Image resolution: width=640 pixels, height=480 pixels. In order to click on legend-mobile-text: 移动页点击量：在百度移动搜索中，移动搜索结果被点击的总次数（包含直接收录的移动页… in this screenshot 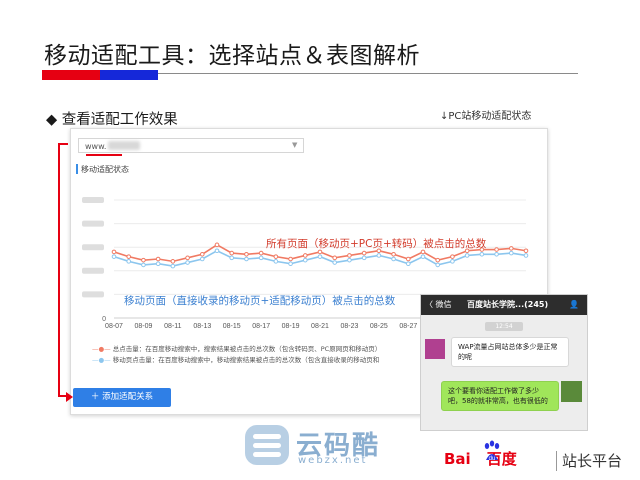, I will do `click(246, 360)`.